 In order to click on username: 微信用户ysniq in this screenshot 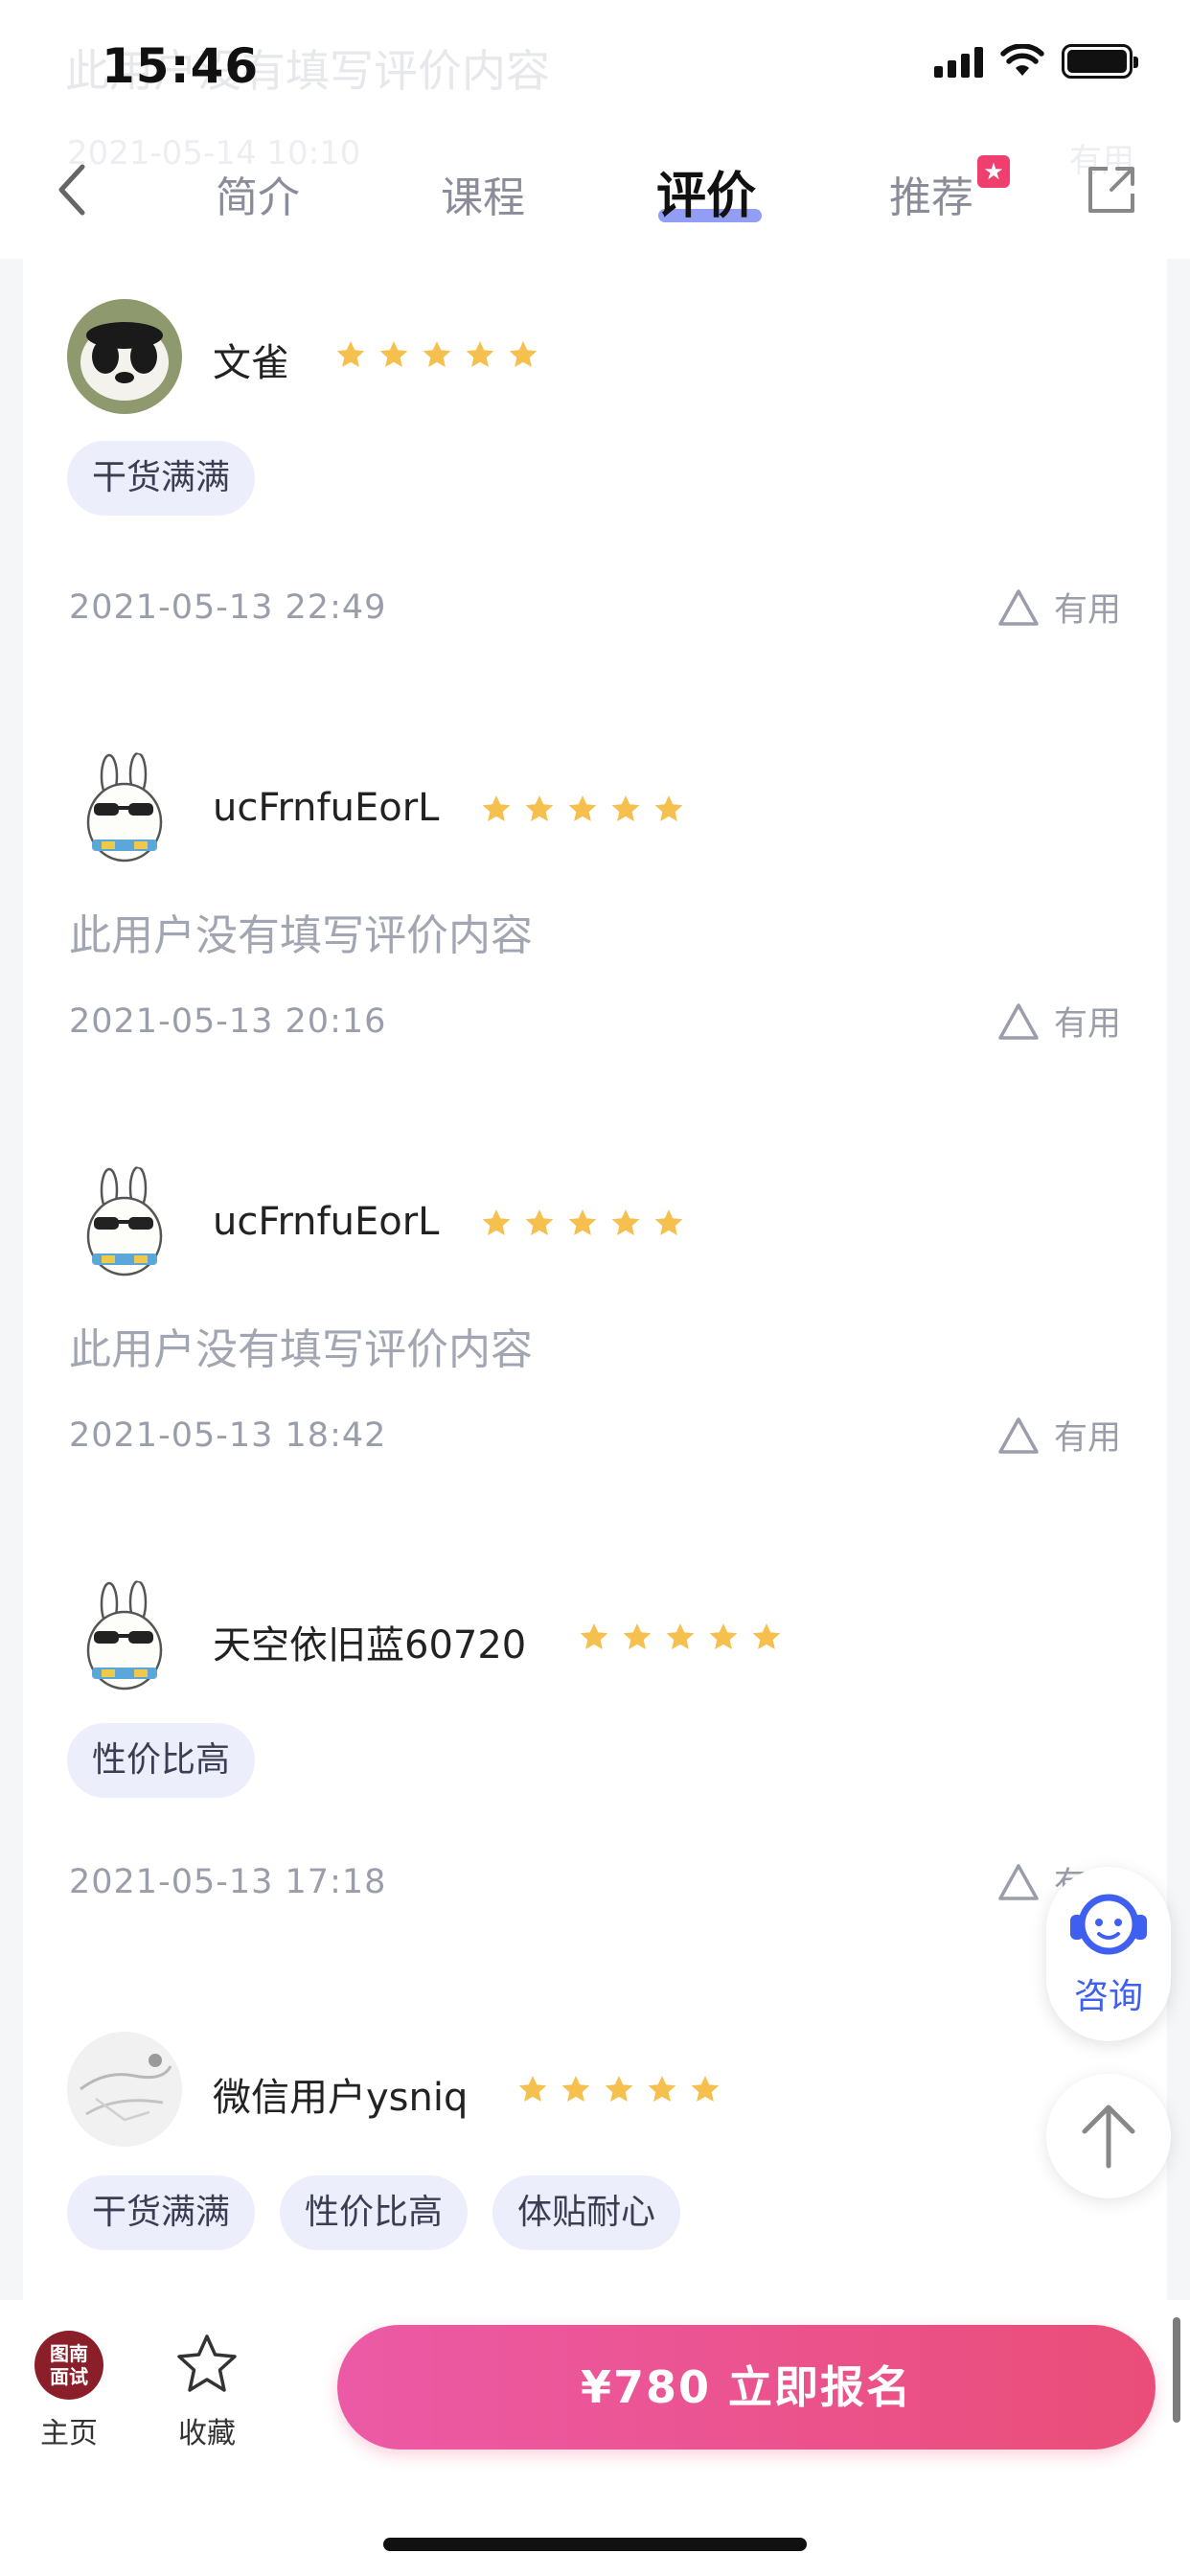, I will do `click(341, 2098)`.